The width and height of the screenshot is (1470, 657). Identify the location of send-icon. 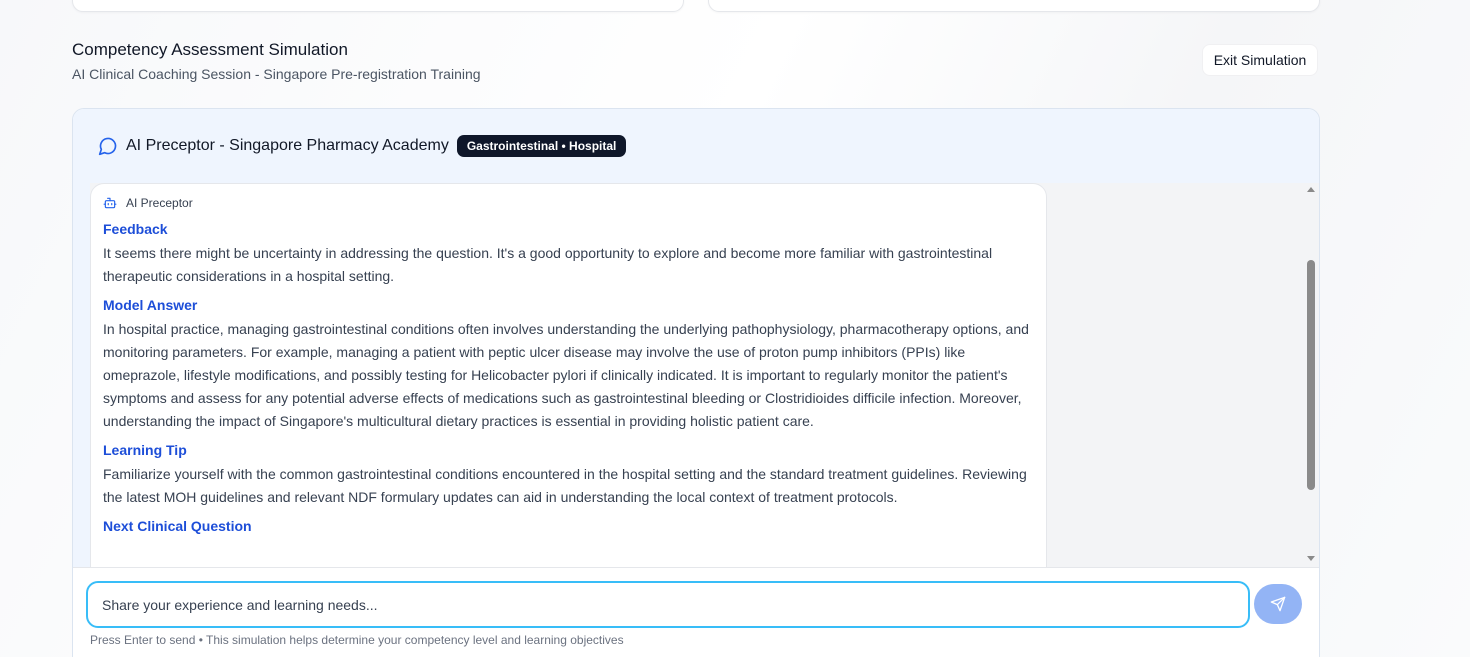
(1278, 604).